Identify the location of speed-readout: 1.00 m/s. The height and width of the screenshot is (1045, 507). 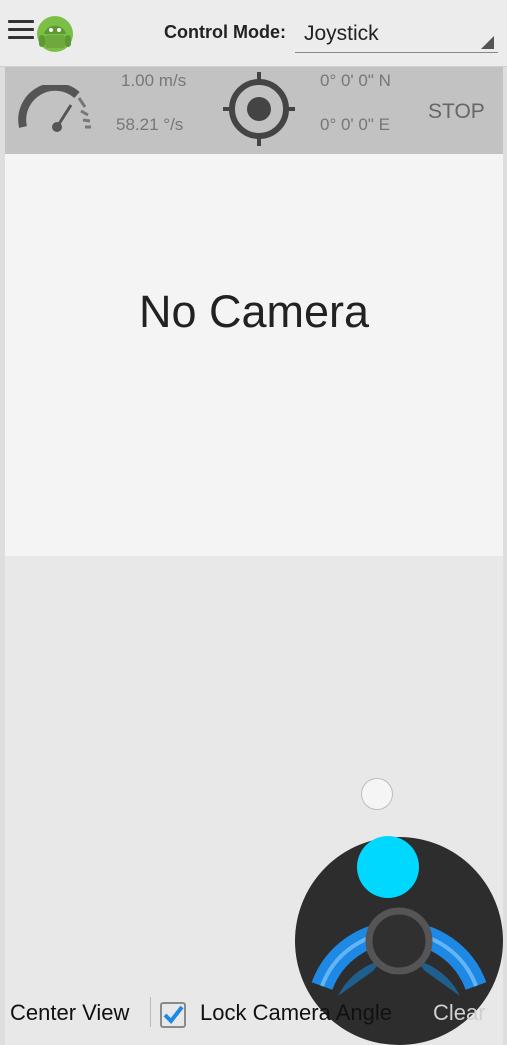
(154, 80).